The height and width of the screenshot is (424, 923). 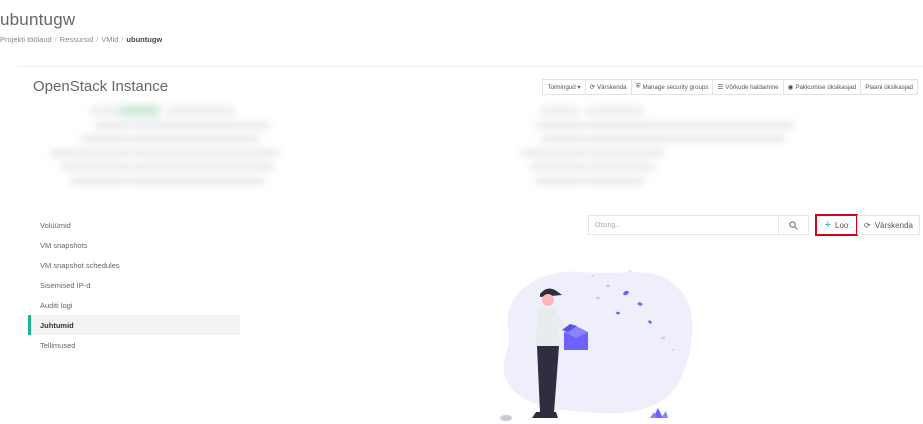 What do you see at coordinates (638, 86) in the screenshot?
I see `shield-icon: ⛨` at bounding box center [638, 86].